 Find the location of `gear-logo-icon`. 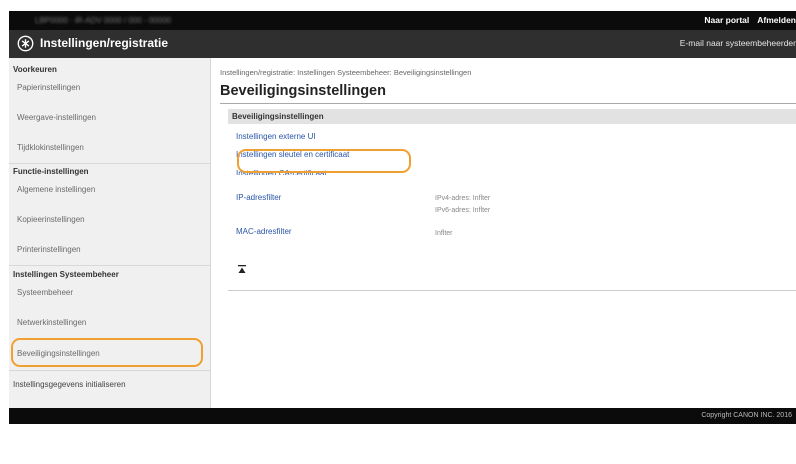

gear-logo-icon is located at coordinates (25, 43).